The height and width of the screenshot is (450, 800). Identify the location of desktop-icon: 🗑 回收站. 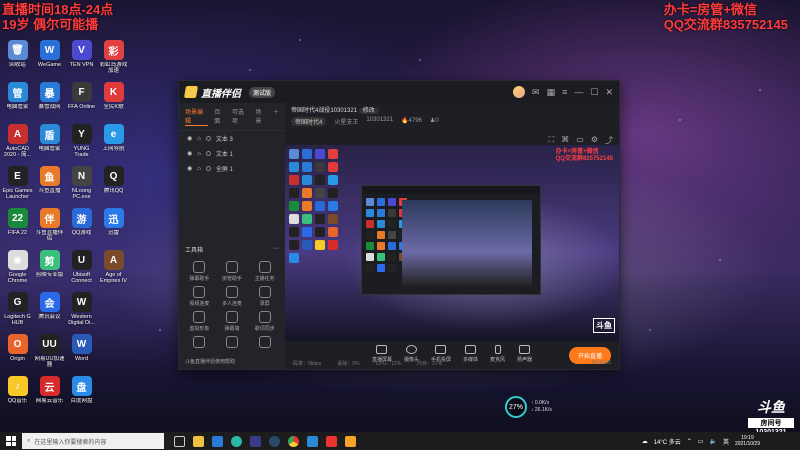
(17, 61).